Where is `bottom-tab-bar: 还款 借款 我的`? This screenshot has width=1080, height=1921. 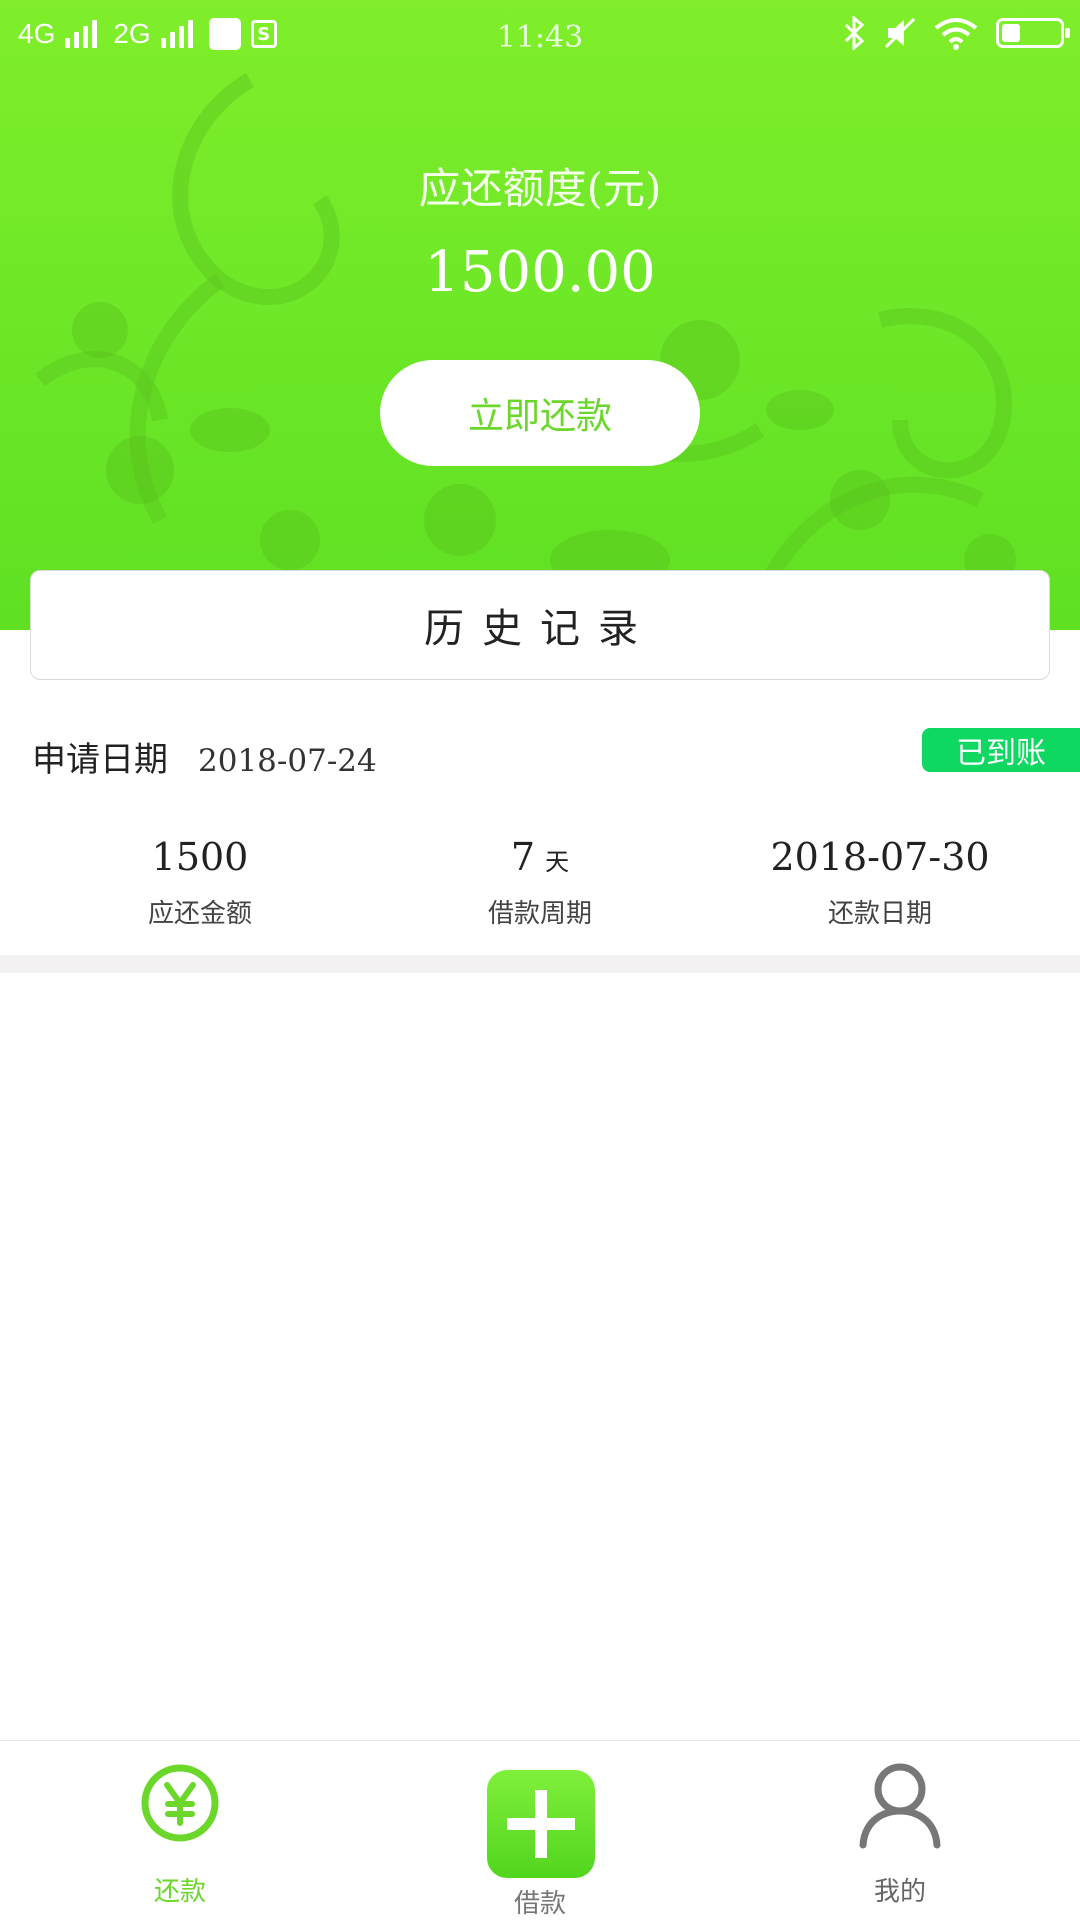
bottom-tab-bar: 还款 借款 我的 is located at coordinates (540, 1830).